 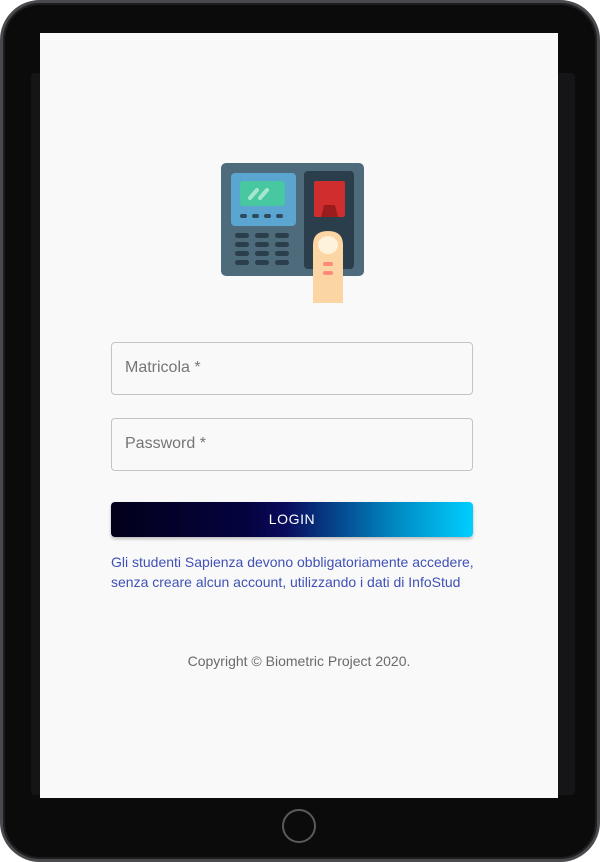 I want to click on home-button, so click(x=299, y=826).